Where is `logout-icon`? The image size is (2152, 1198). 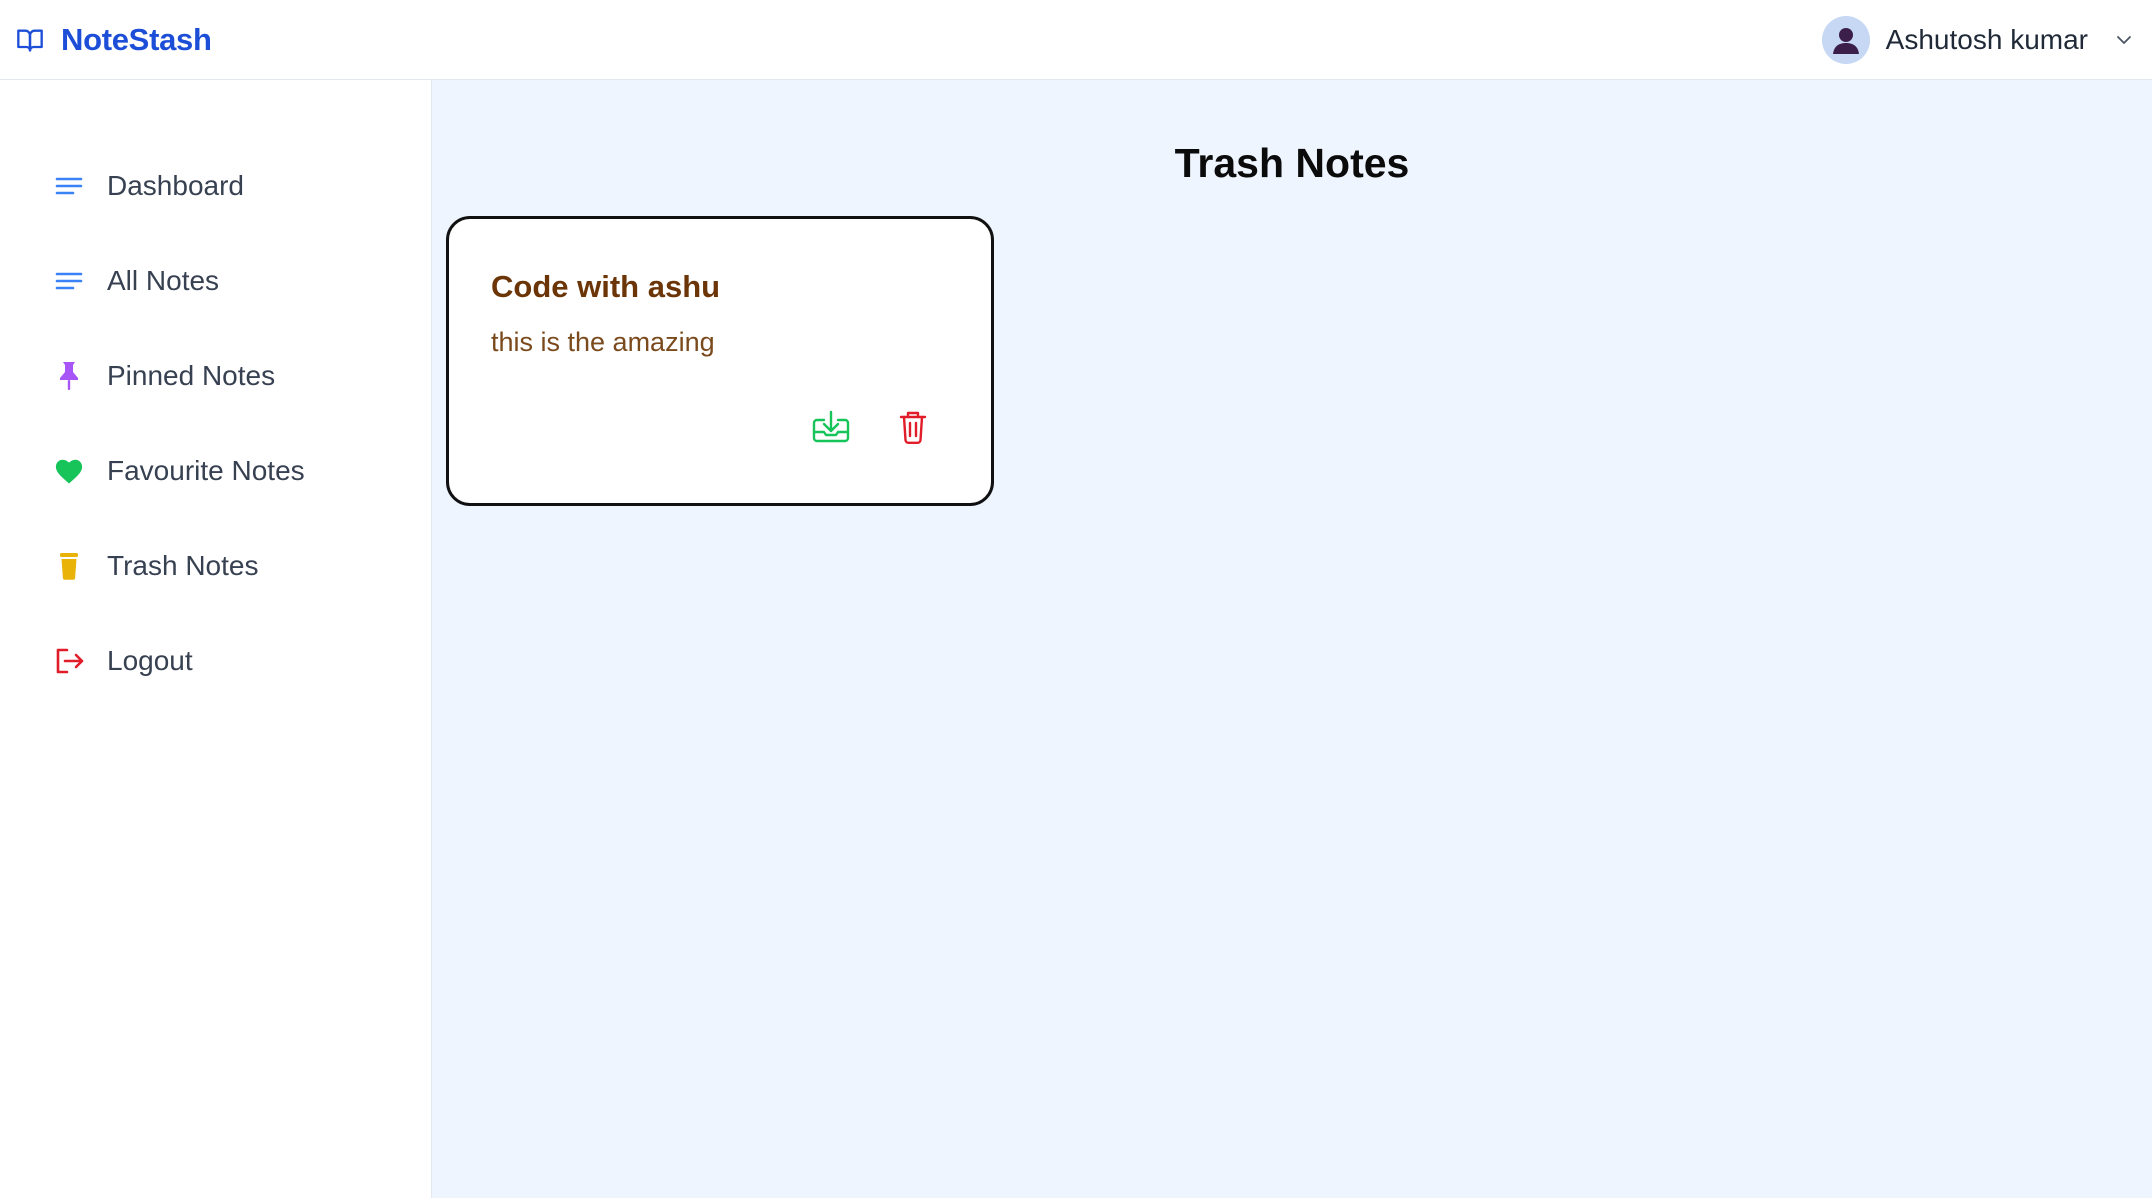
logout-icon is located at coordinates (69, 661).